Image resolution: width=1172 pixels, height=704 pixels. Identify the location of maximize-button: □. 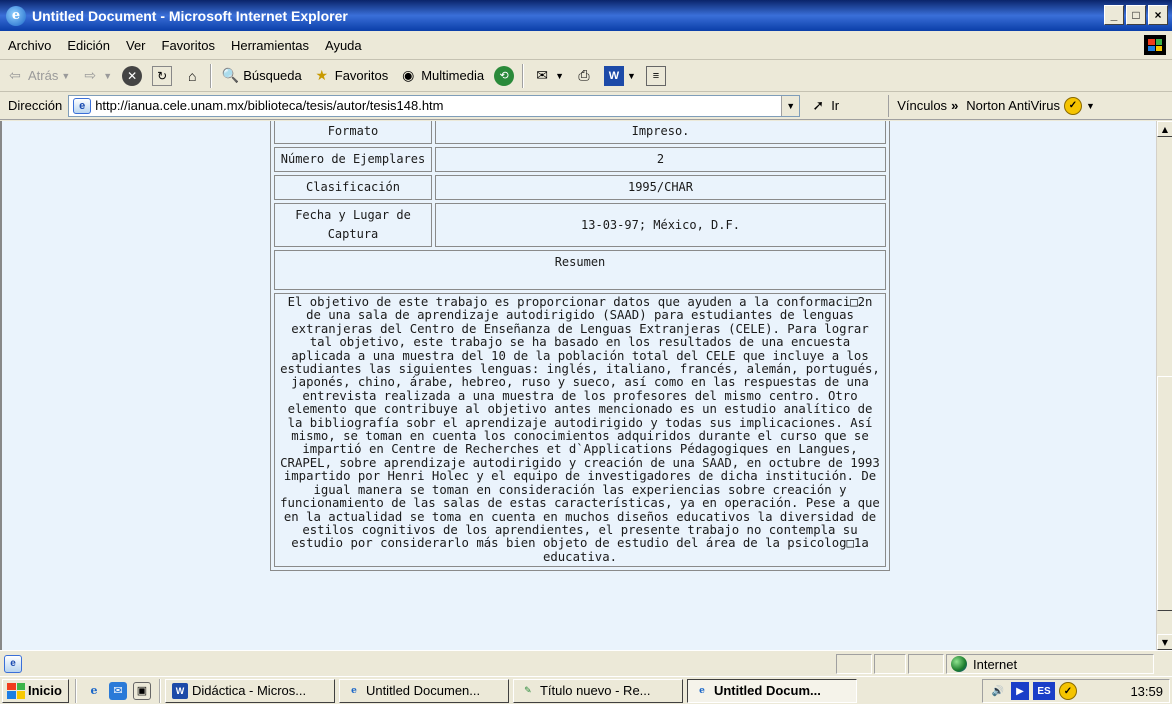
(1136, 15).